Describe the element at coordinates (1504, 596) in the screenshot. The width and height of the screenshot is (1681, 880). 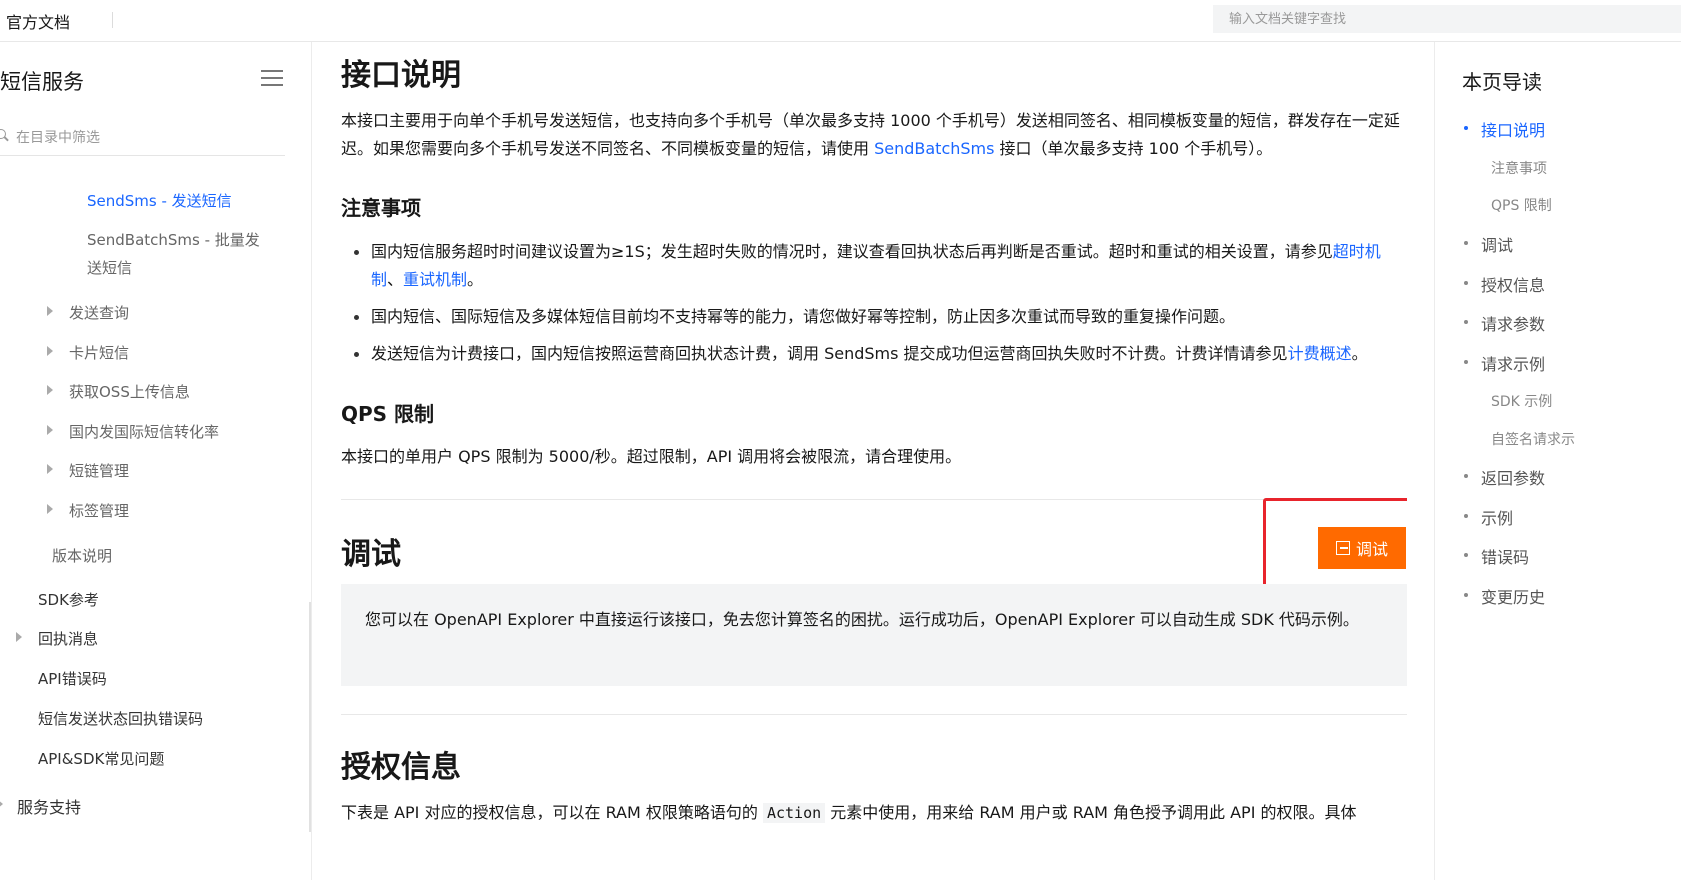
I see `toc-item-change-history: 变更历史` at that location.